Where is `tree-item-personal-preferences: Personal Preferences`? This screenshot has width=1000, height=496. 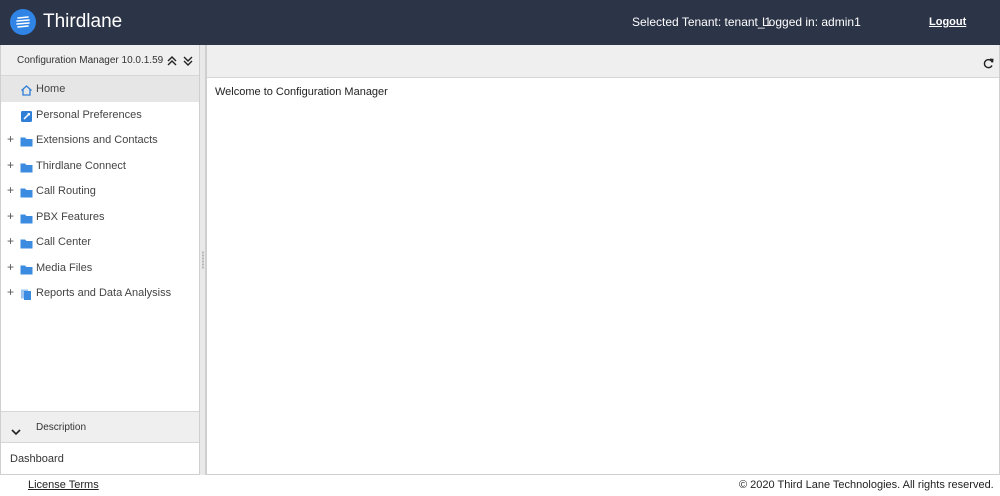
tree-item-personal-preferences: Personal Preferences is located at coordinates (100, 115).